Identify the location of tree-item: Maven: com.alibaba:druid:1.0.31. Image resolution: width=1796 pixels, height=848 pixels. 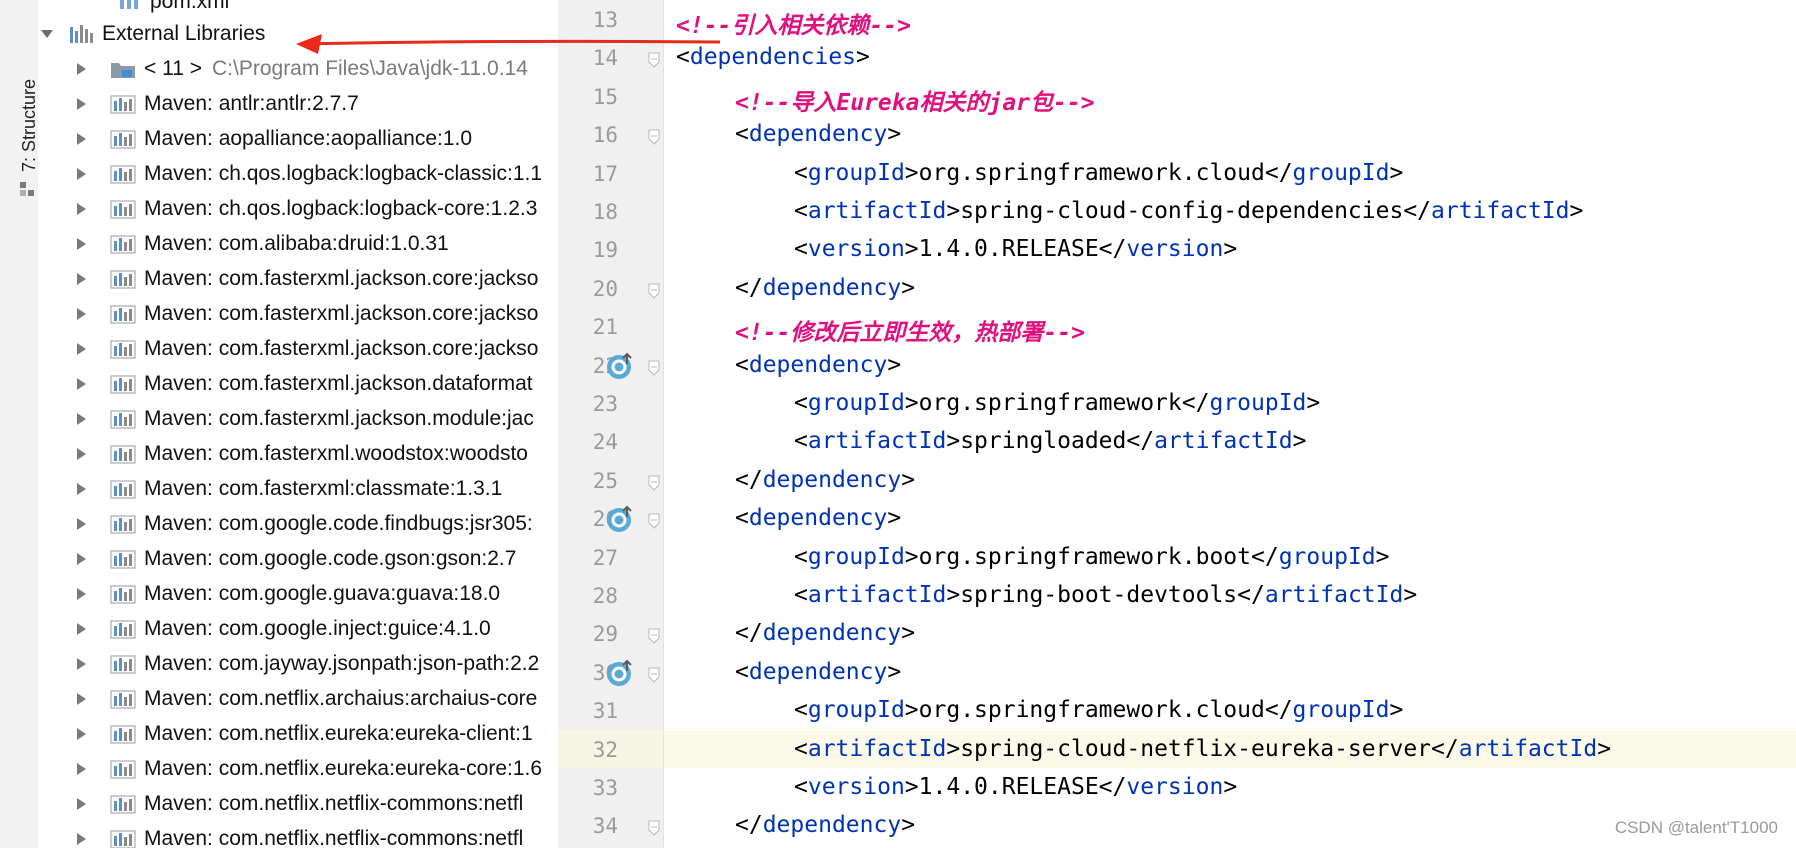
(298, 243).